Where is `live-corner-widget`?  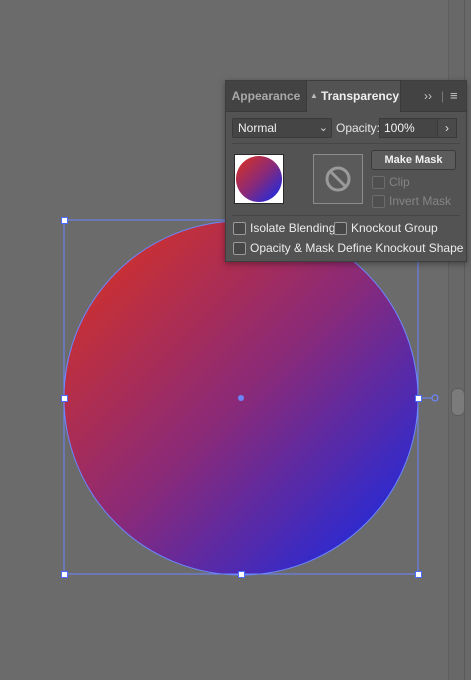
live-corner-widget is located at coordinates (435, 398).